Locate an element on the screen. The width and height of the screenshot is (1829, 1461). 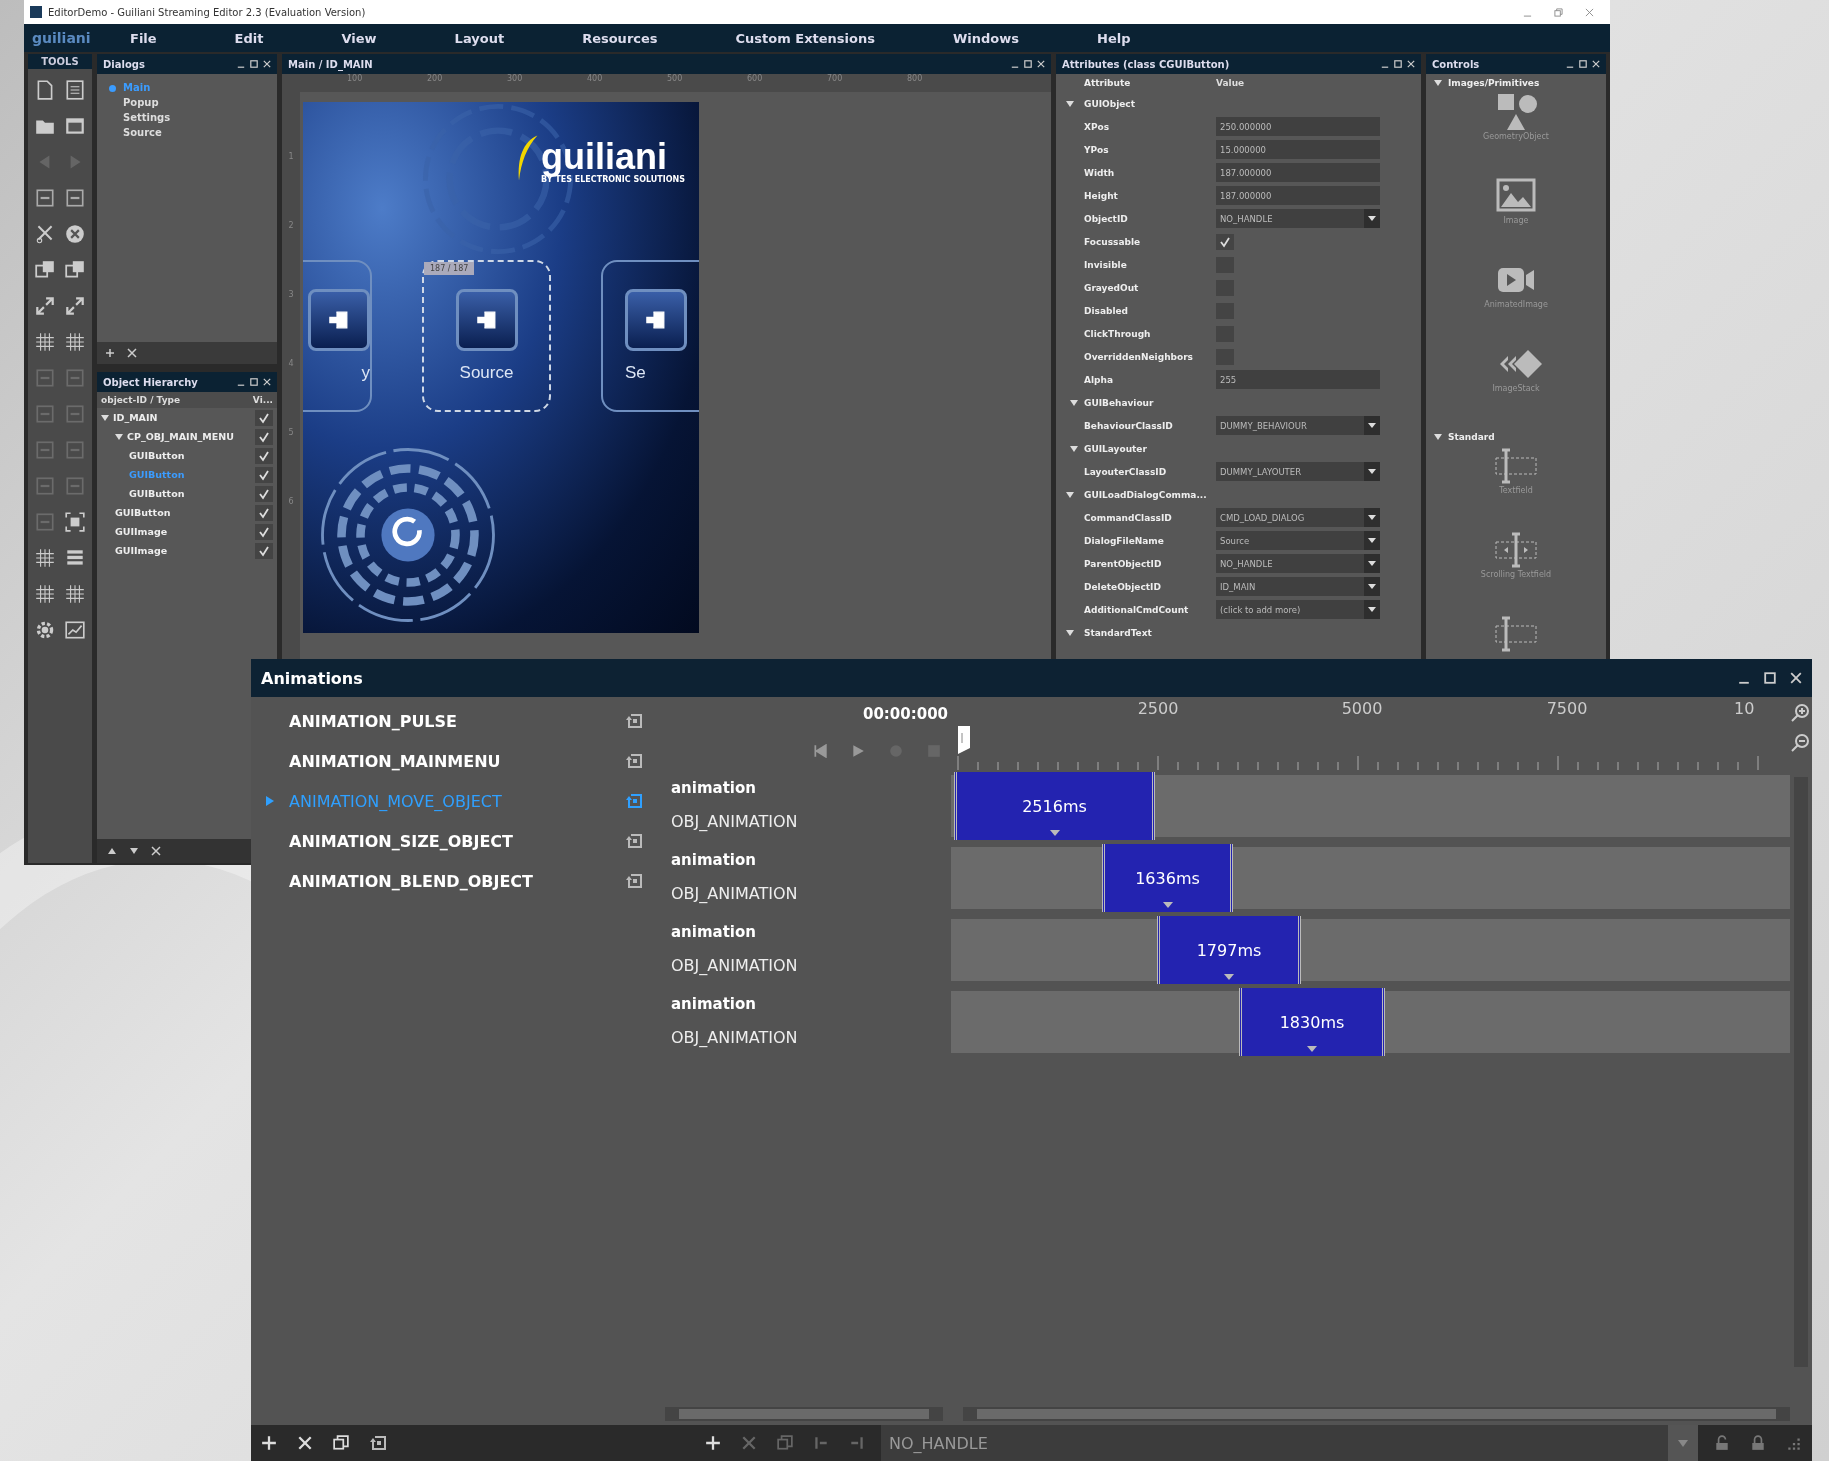
animation-clip: 2516ms is located at coordinates (1054, 806).